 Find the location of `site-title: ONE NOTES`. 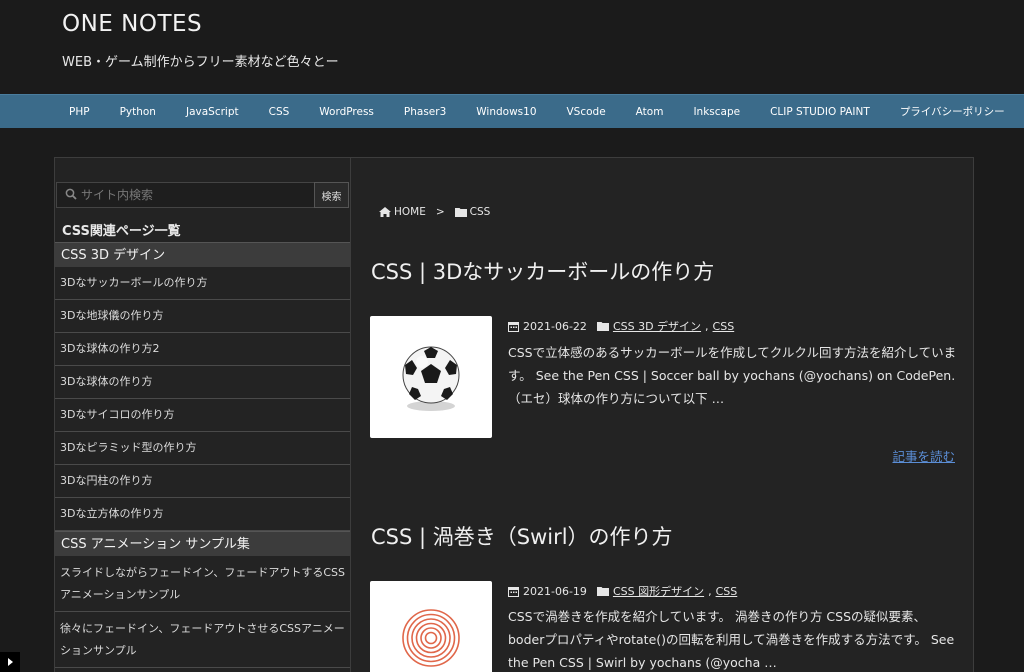

site-title: ONE NOTES is located at coordinates (132, 24).